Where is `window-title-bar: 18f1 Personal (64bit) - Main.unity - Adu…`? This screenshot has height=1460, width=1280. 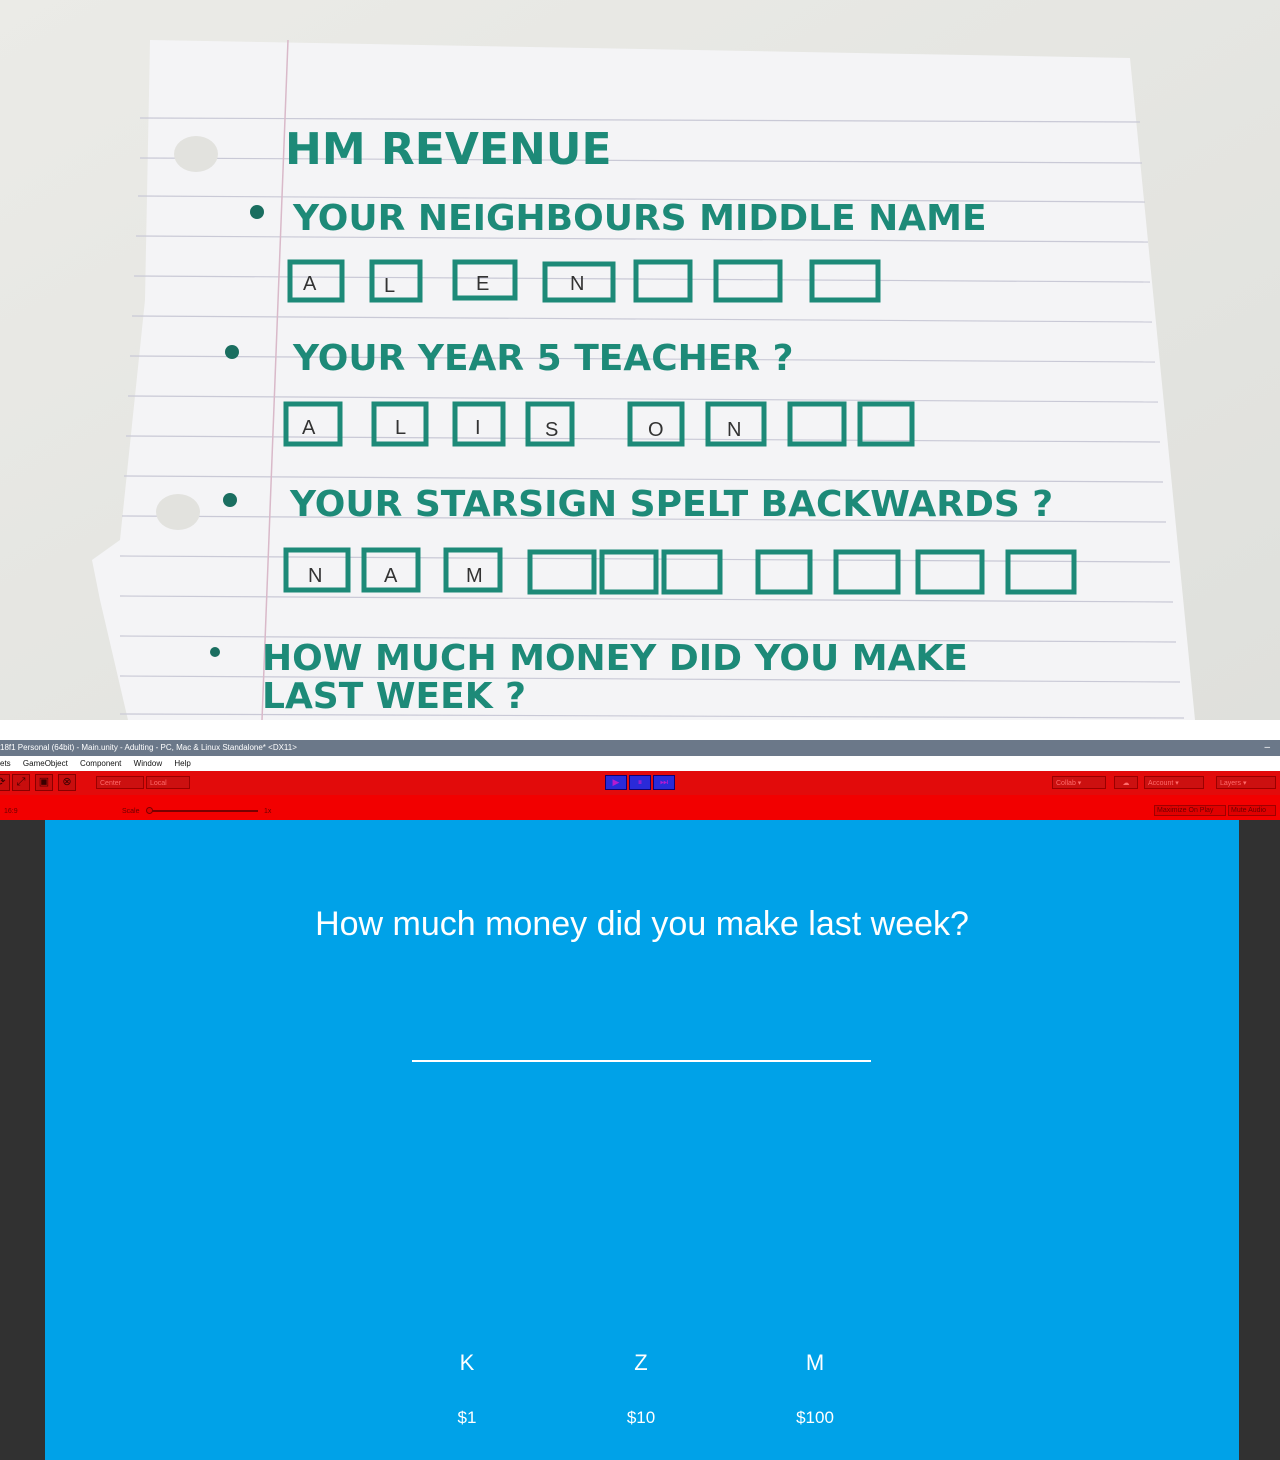
window-title-bar: 18f1 Personal (64bit) - Main.unity - Adu… is located at coordinates (640, 748).